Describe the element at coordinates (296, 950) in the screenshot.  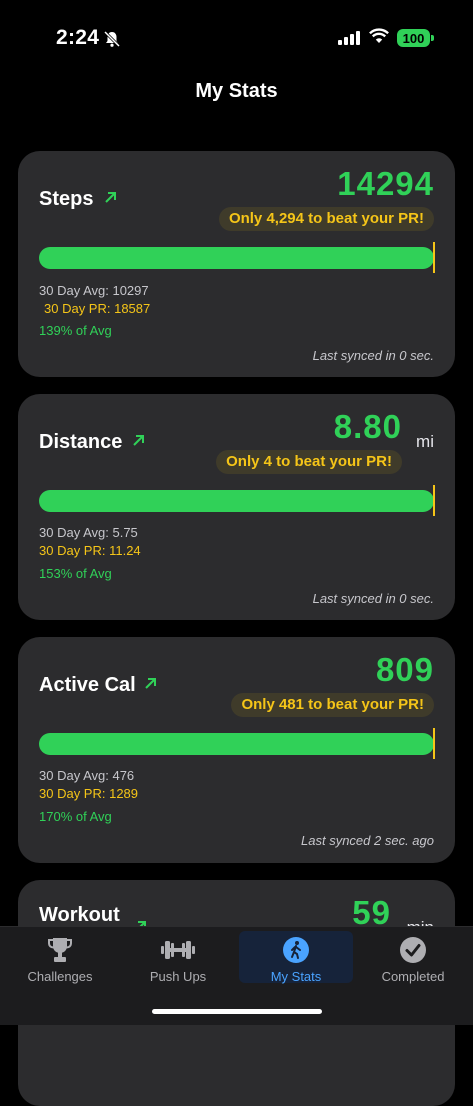
I see `walking-person-icon` at that location.